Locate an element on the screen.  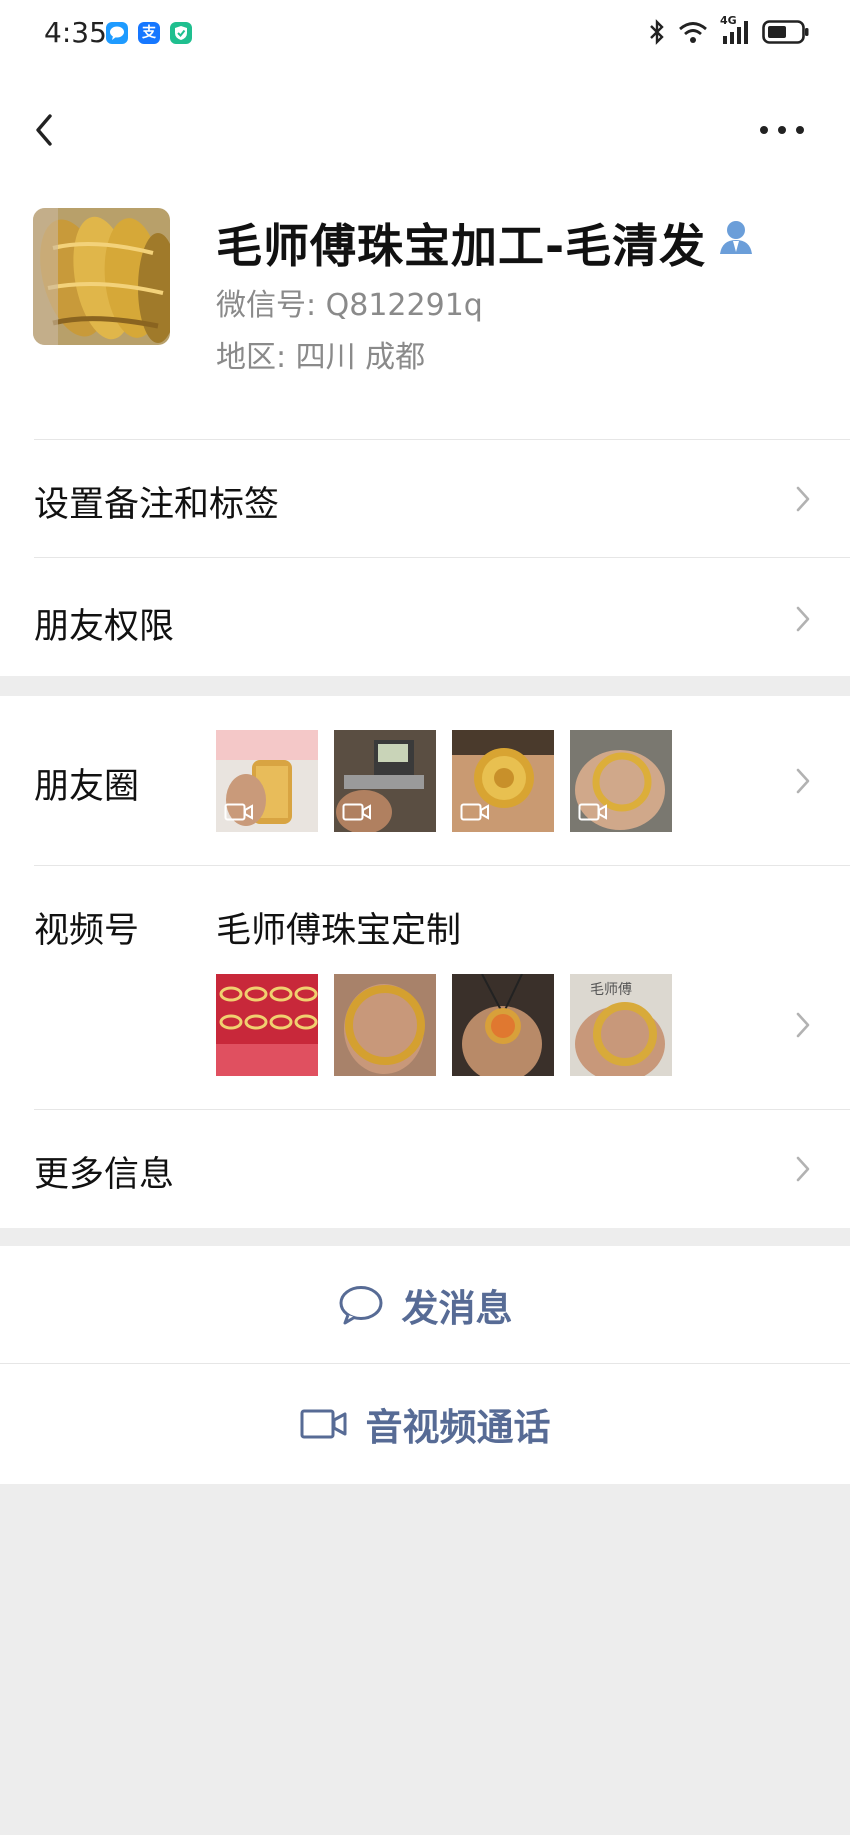
nav-bar is located at coordinates (425, 130).